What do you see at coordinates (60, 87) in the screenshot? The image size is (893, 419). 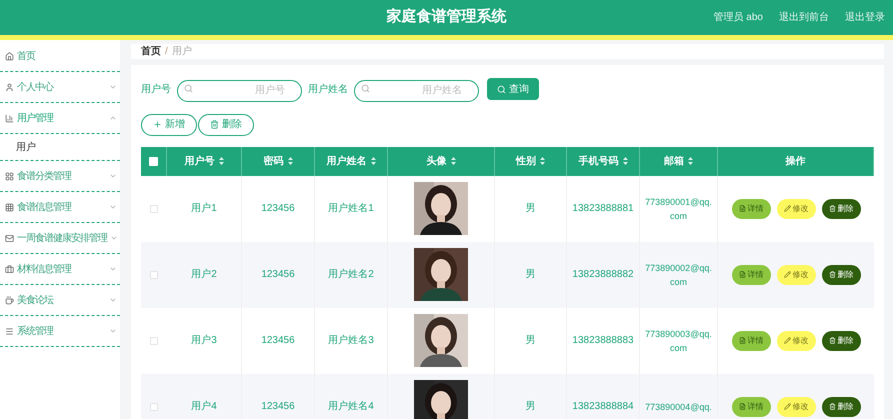 I see `sidebar-item: 个人中心` at bounding box center [60, 87].